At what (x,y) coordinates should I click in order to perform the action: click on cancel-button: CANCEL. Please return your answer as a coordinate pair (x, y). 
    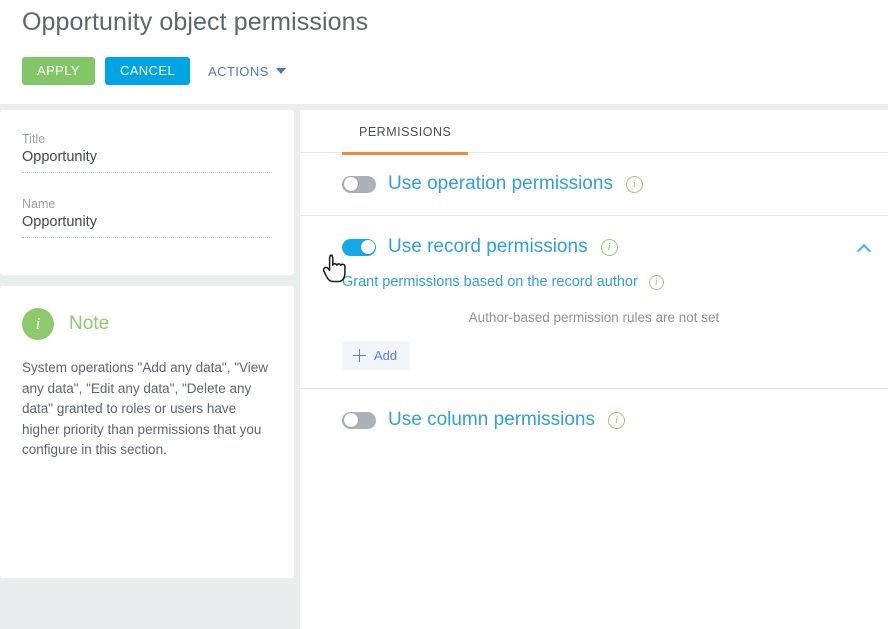
    Looking at the image, I should click on (147, 71).